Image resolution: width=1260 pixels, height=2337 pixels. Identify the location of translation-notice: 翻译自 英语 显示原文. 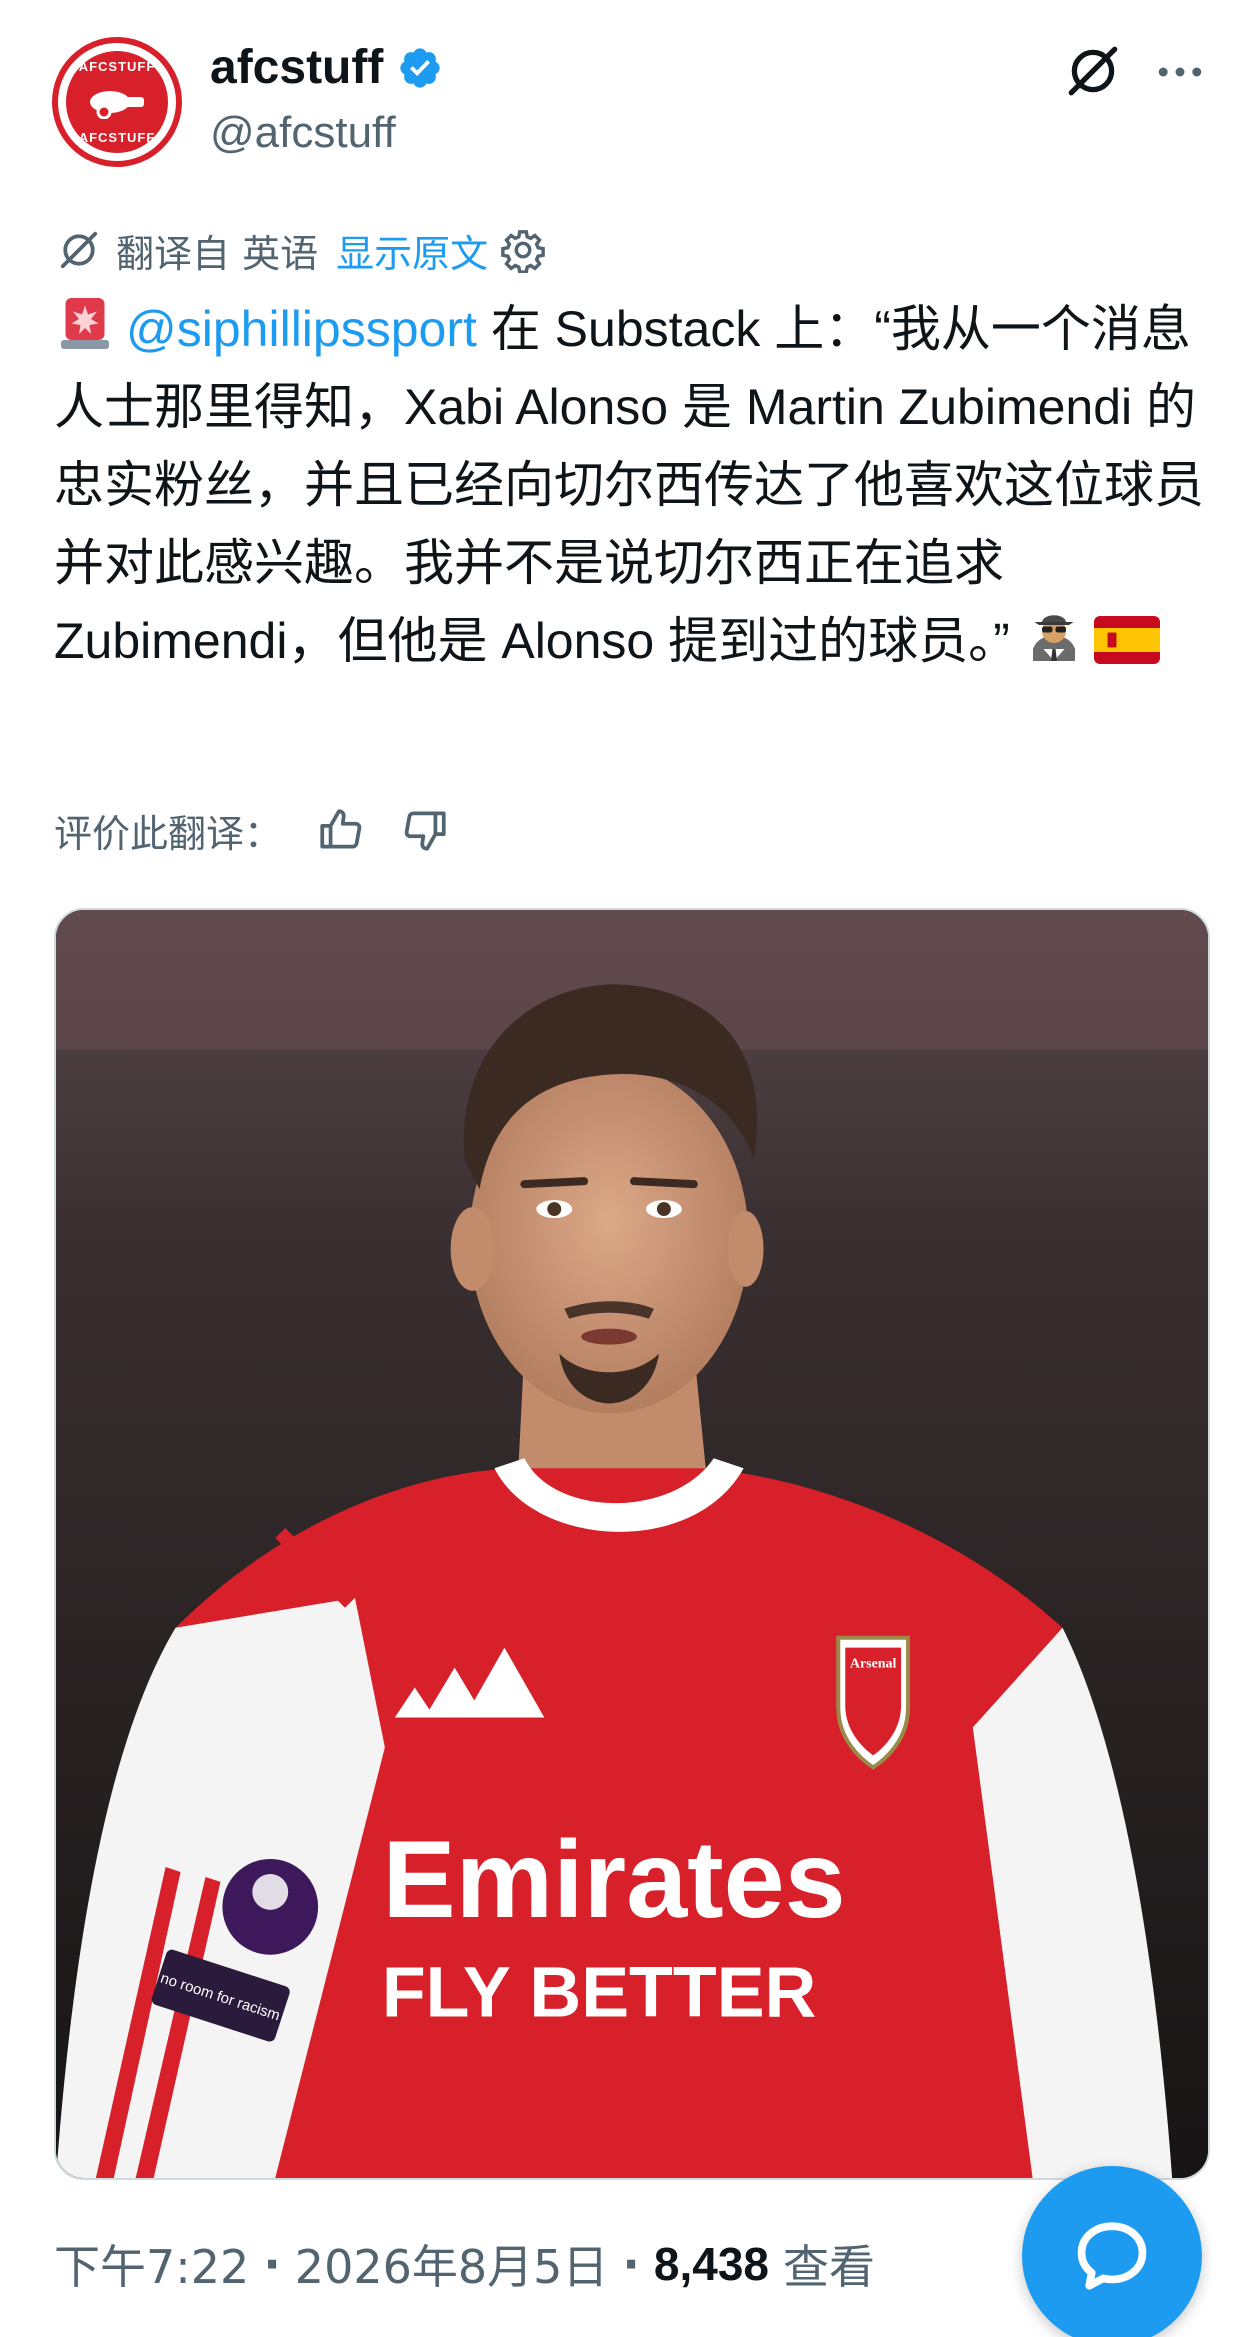
(300, 250).